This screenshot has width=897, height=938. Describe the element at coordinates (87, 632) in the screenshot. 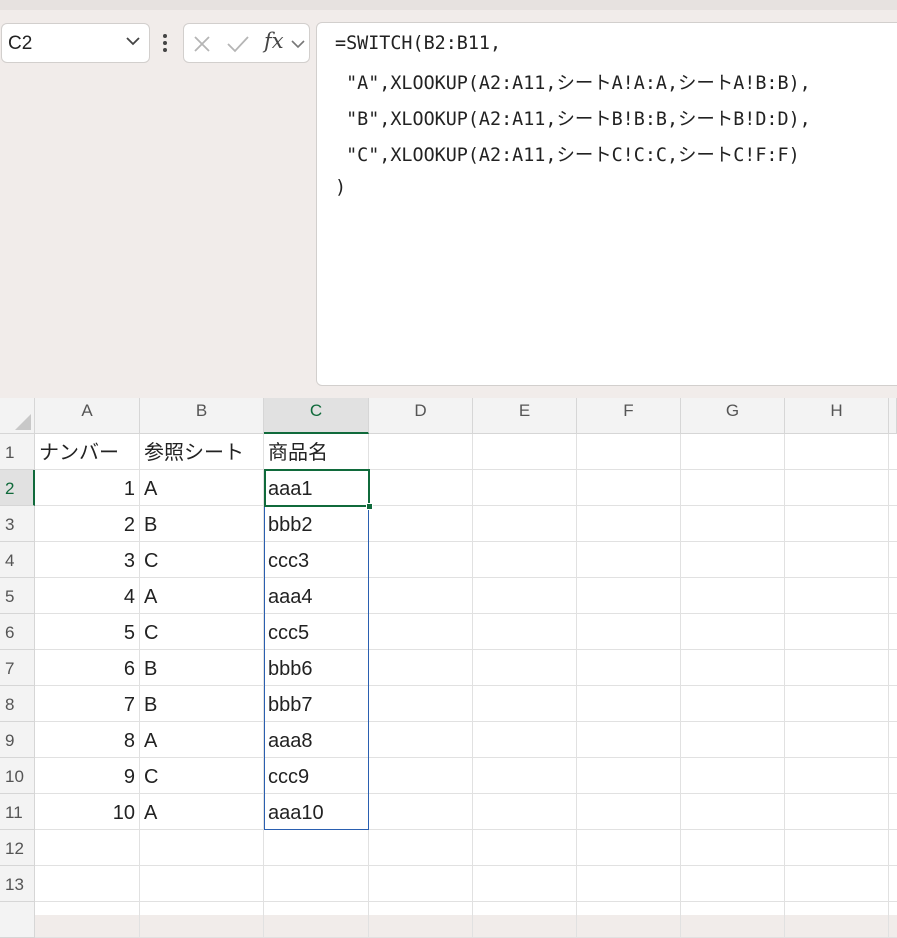

I see `cell-a6: 5` at that location.